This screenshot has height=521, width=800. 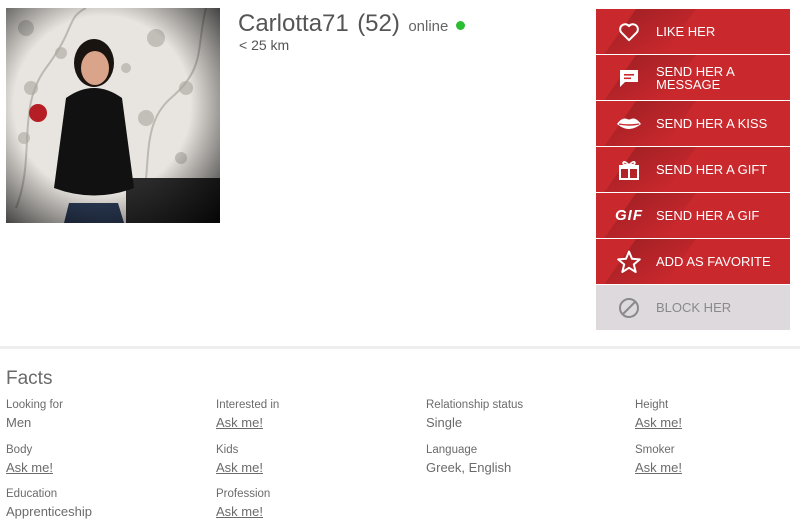 I want to click on profile-header: Carlotta71 (52) online, so click(x=351, y=24).